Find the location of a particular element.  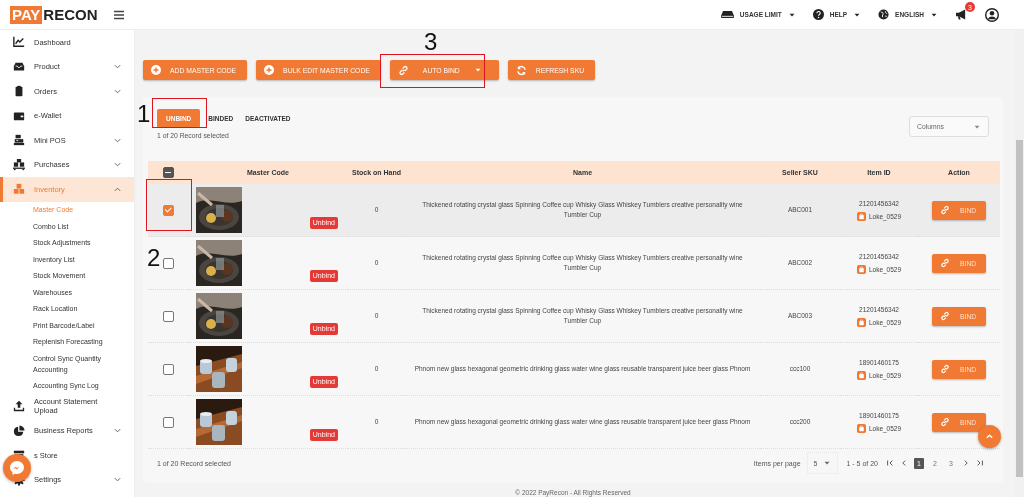

boxes-icon is located at coordinates (19, 189).